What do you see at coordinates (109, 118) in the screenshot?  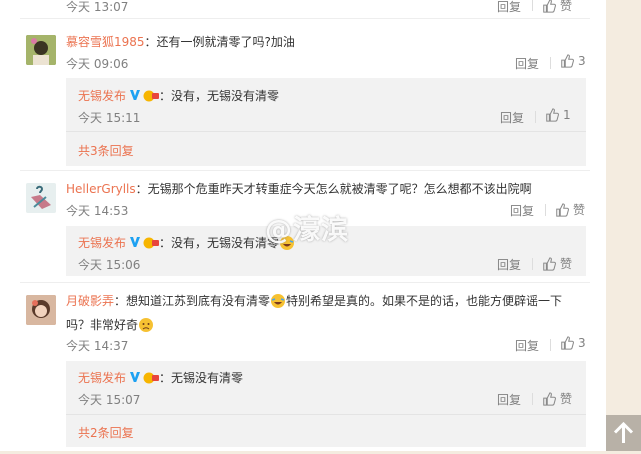 I see `reply-time: 今天 15:11` at bounding box center [109, 118].